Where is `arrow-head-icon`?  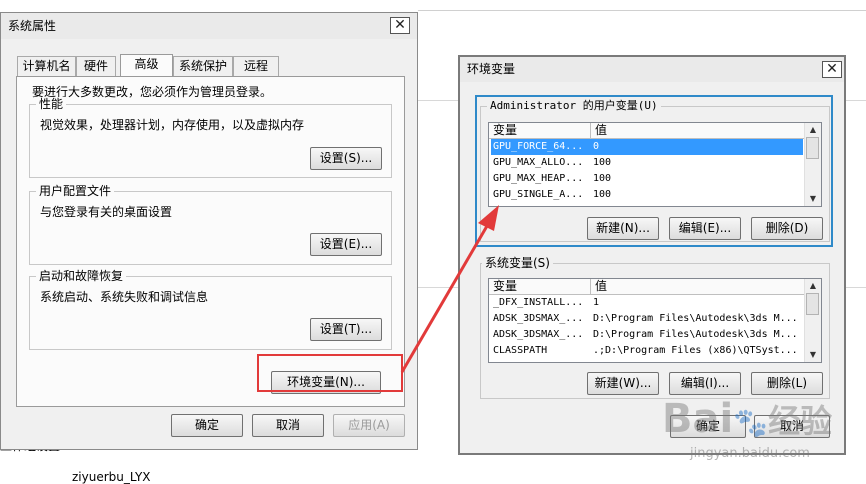
arrow-head-icon is located at coordinates (488, 218).